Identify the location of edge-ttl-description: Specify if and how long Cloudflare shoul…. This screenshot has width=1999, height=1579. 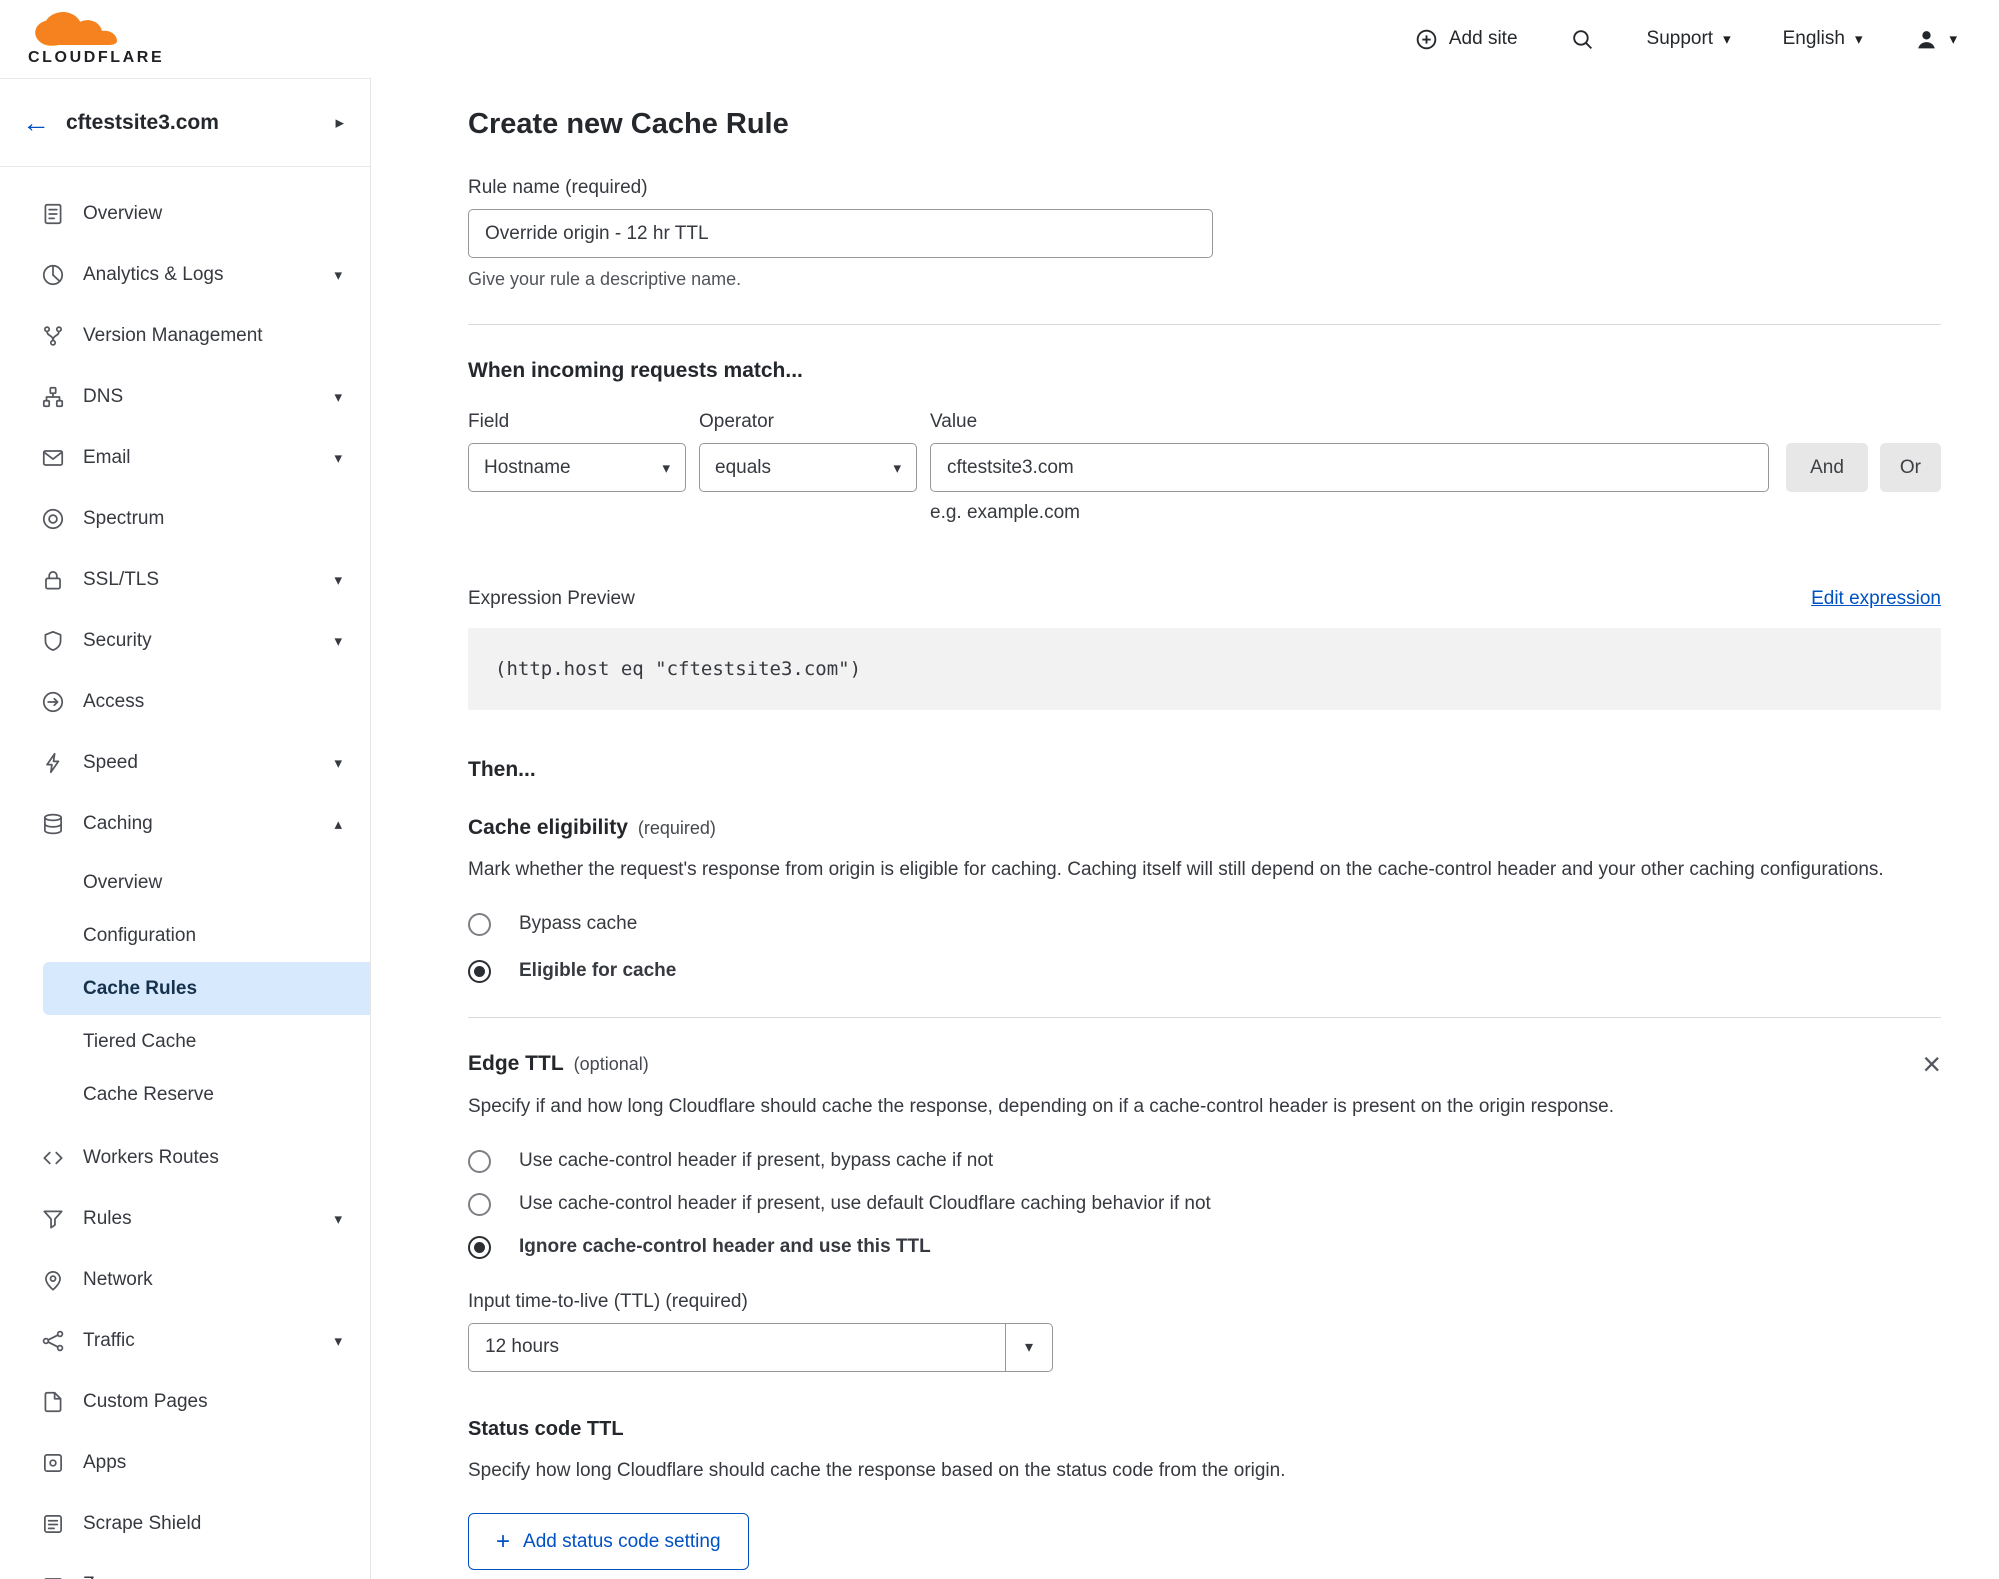
(1041, 1107).